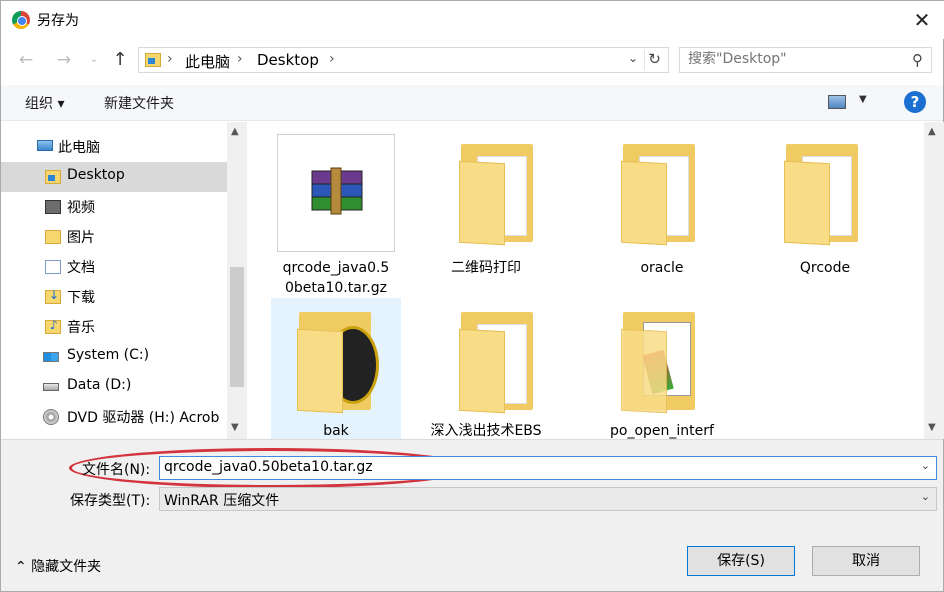 The height and width of the screenshot is (592, 944). What do you see at coordinates (81, 238) in the screenshot?
I see `sidebar-item-label: 图片` at bounding box center [81, 238].